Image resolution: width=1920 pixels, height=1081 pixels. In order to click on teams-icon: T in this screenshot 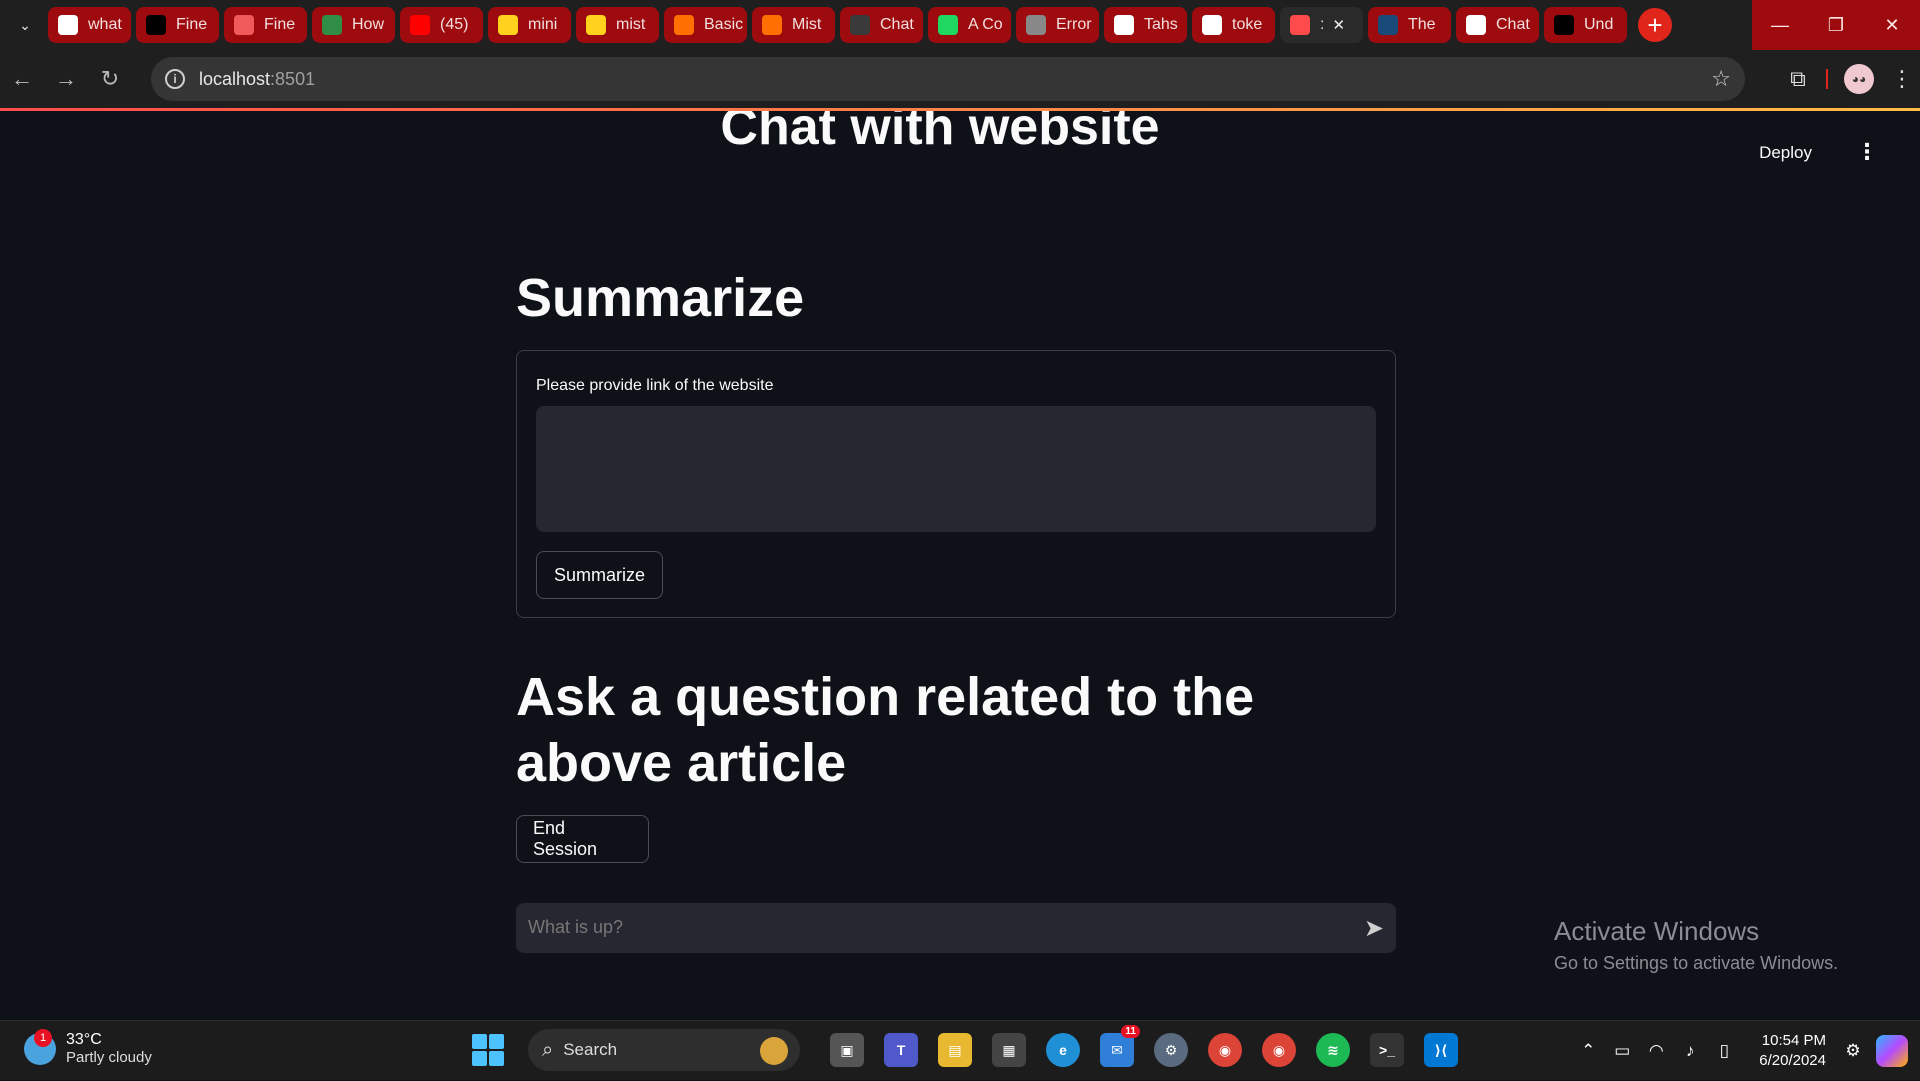, I will do `click(901, 1050)`.